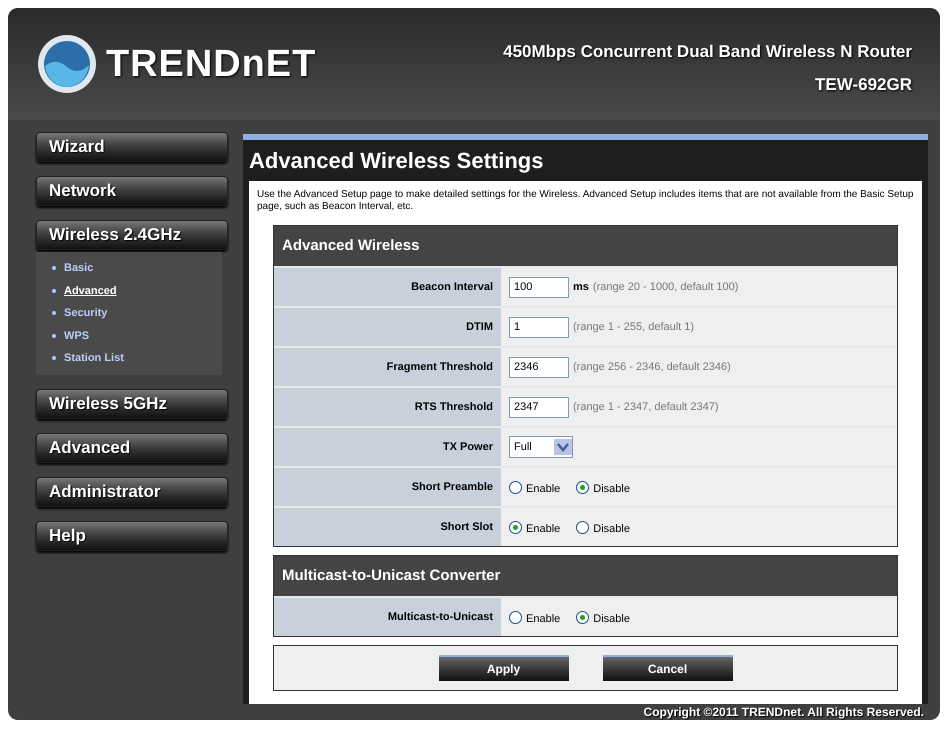  Describe the element at coordinates (387, 367) in the screenshot. I see `field-label: Fragment Threshold` at that location.